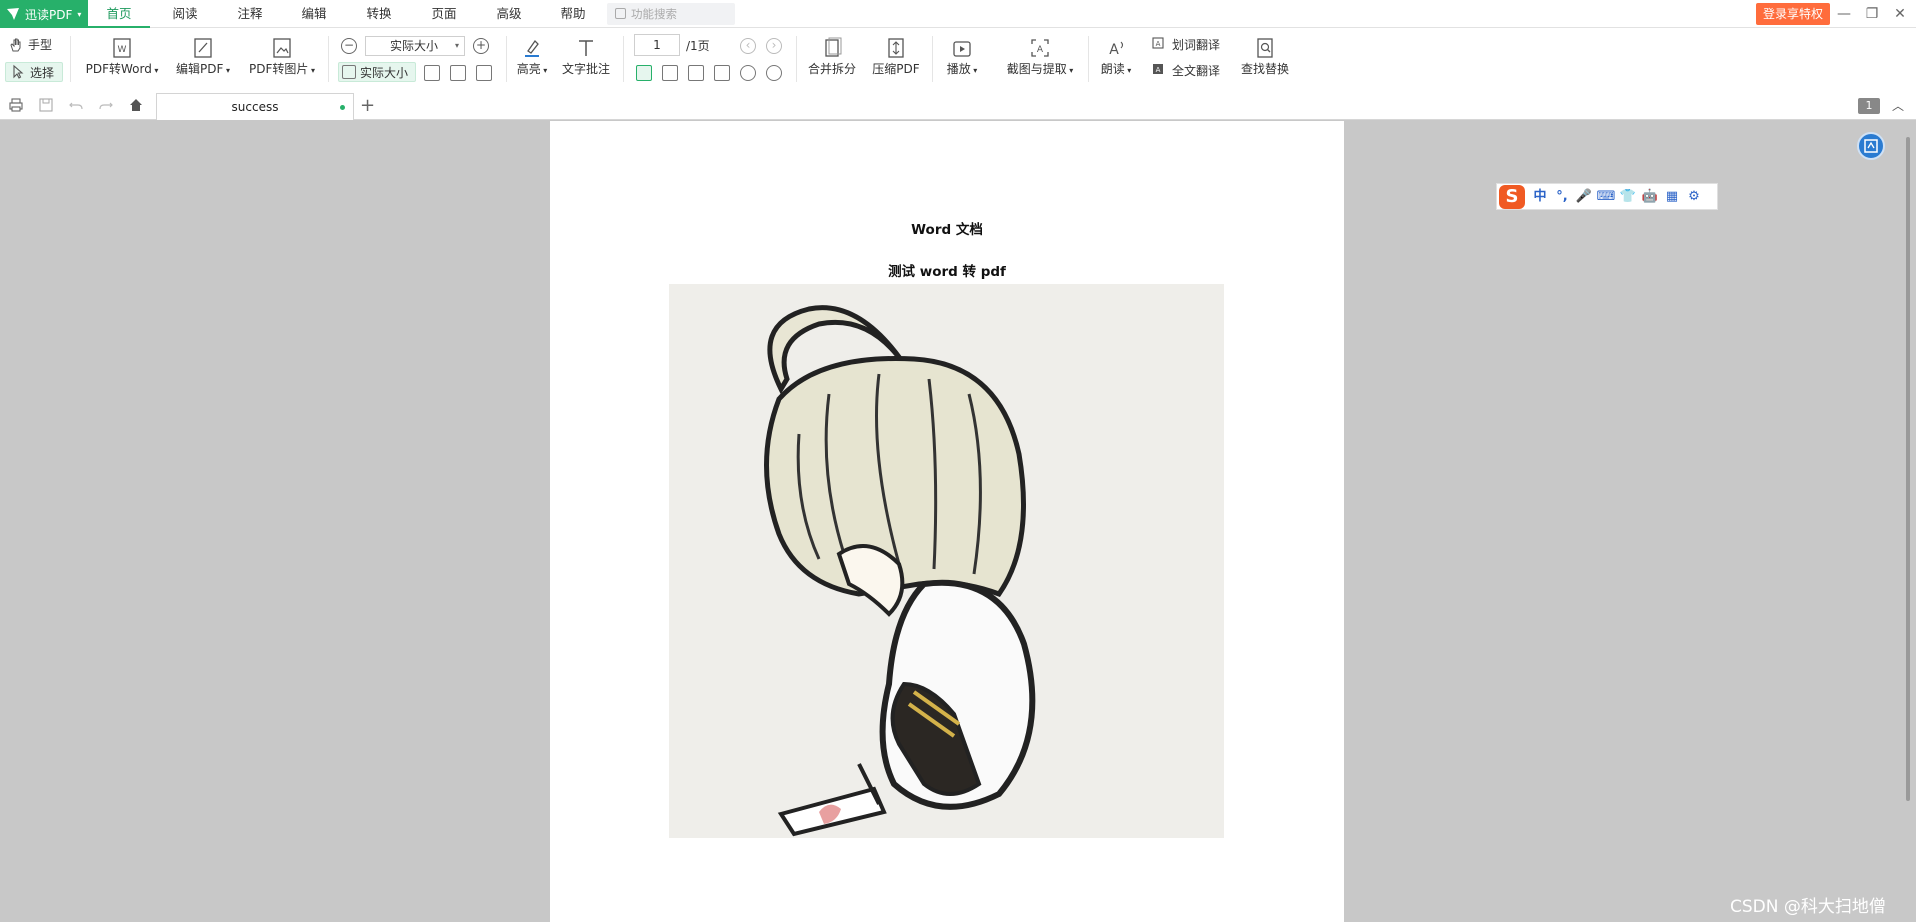 Image resolution: width=1916 pixels, height=922 pixels. What do you see at coordinates (481, 46) in the screenshot?
I see `zoom-in-icon: +` at bounding box center [481, 46].